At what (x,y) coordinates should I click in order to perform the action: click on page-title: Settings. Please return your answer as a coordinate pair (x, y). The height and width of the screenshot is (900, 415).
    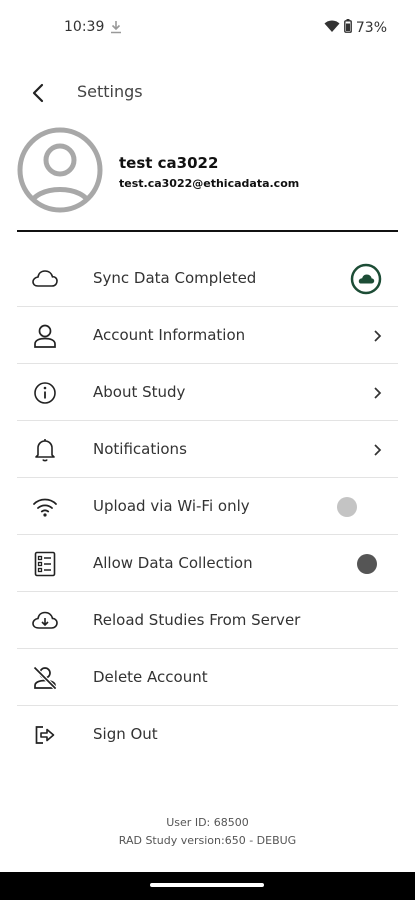
    Looking at the image, I should click on (110, 91).